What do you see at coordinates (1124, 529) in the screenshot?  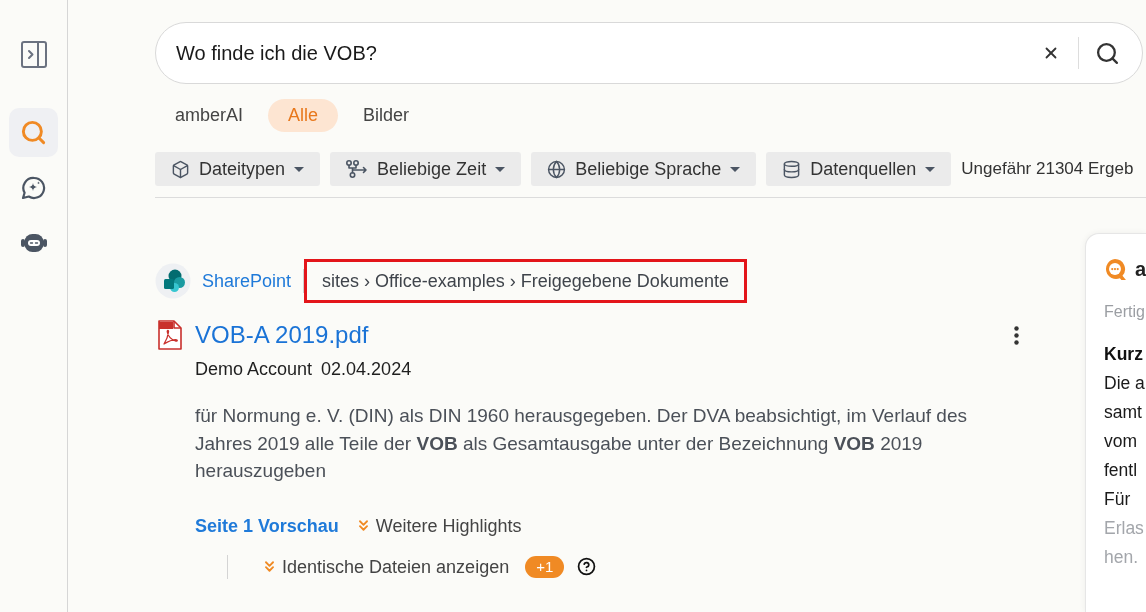 I see `ai-answer-line: Erlas` at bounding box center [1124, 529].